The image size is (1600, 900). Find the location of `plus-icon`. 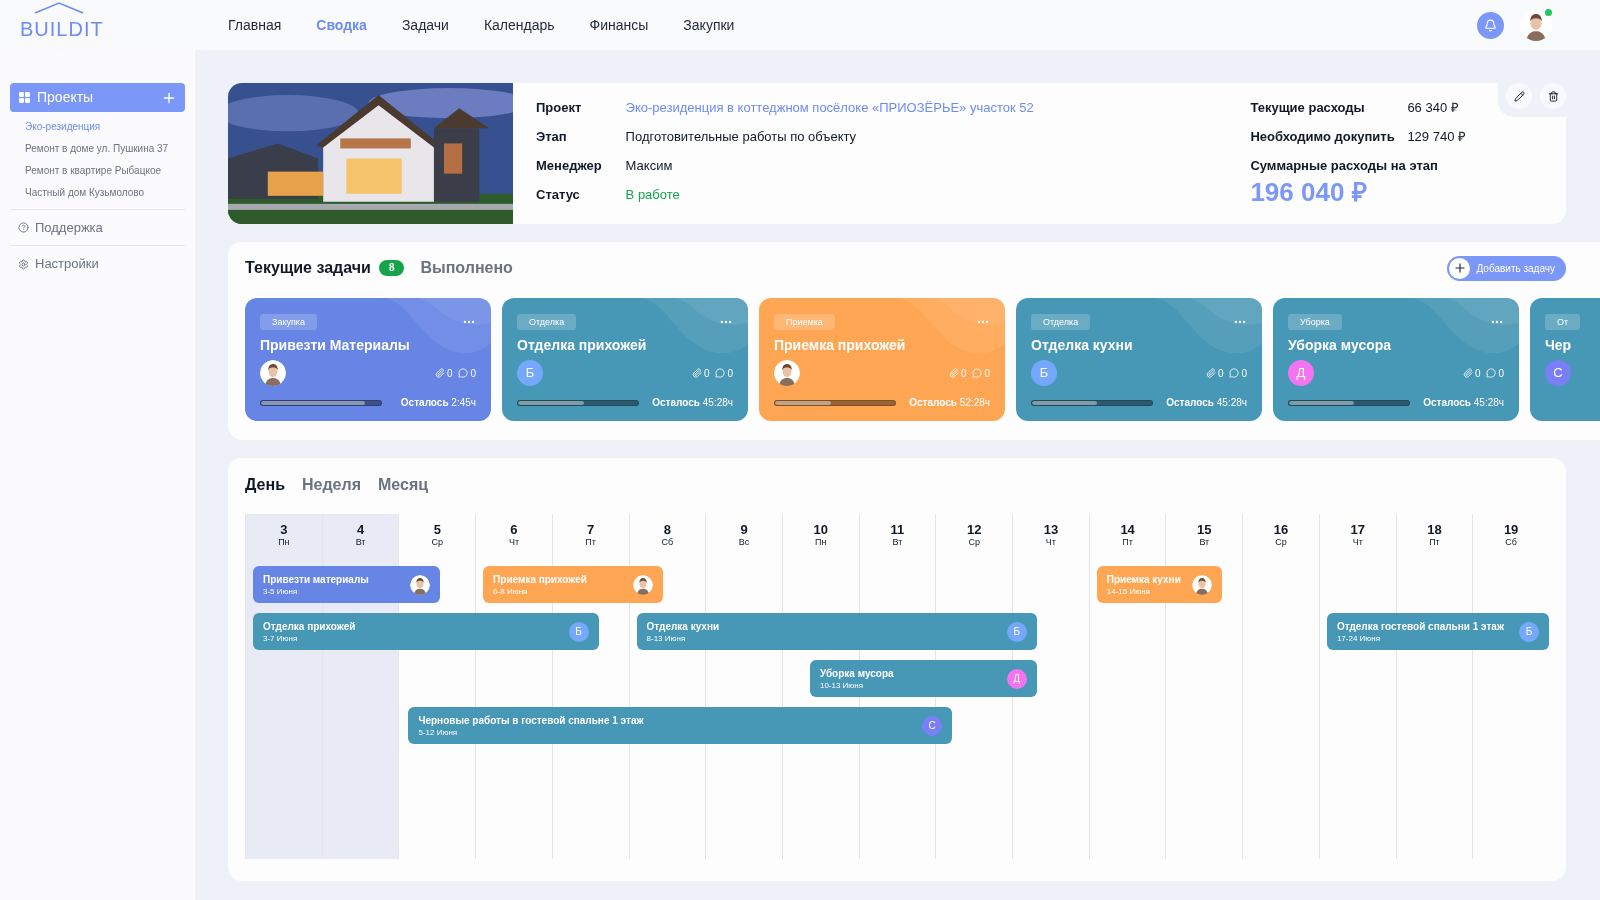

plus-icon is located at coordinates (1460, 268).